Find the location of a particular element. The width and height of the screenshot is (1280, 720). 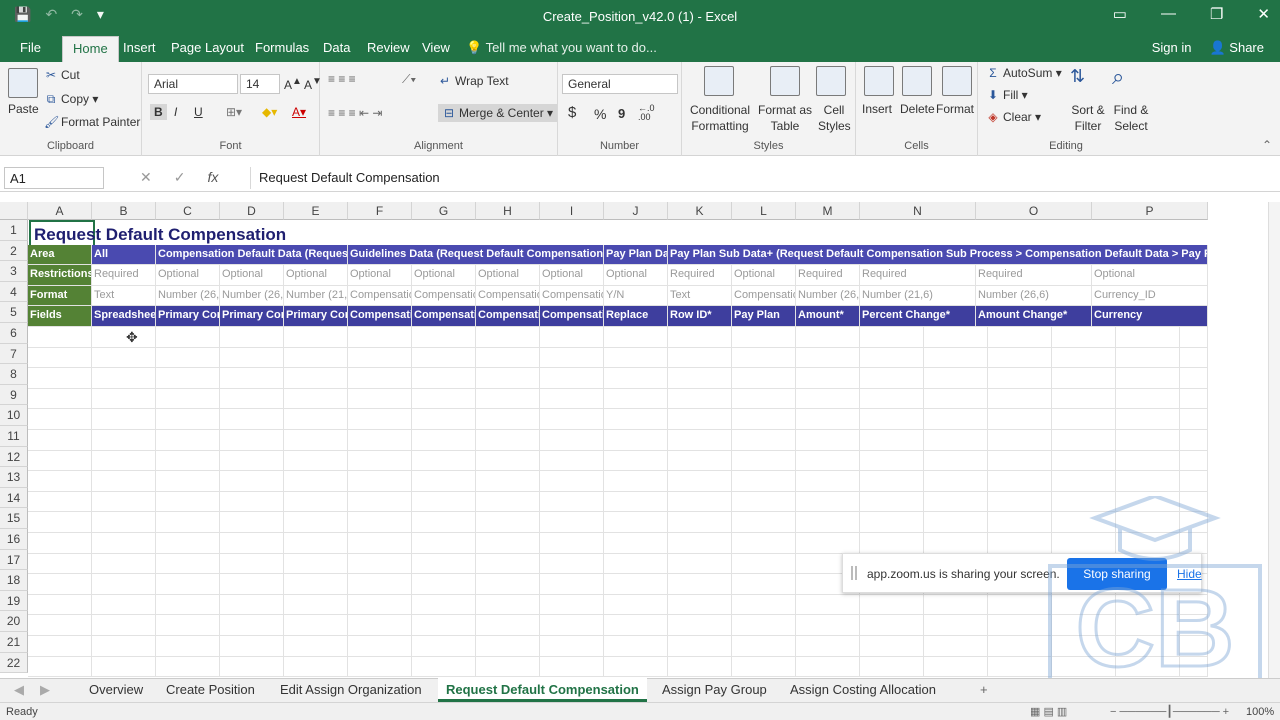

restrictions-row-cell-g: Optional is located at coordinates (444, 275).